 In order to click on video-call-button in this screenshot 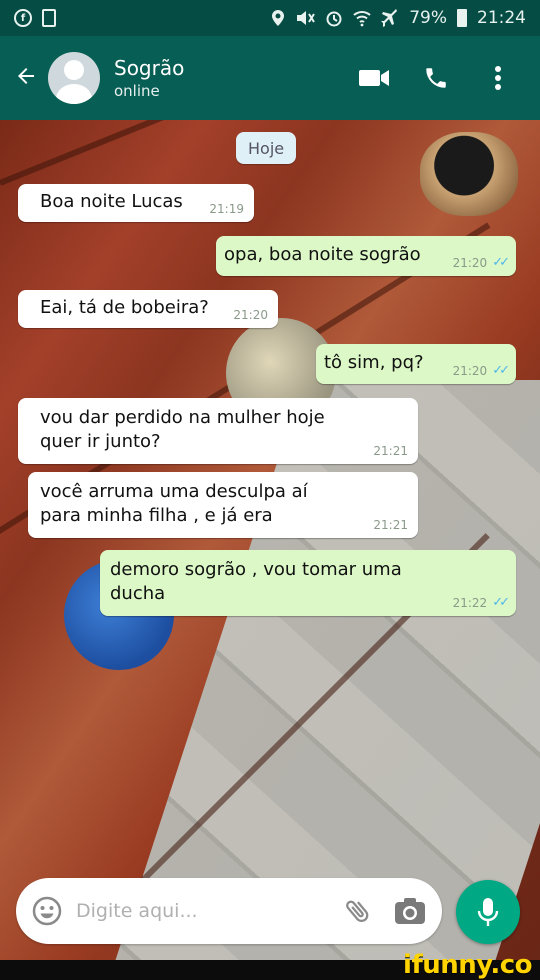, I will do `click(374, 78)`.